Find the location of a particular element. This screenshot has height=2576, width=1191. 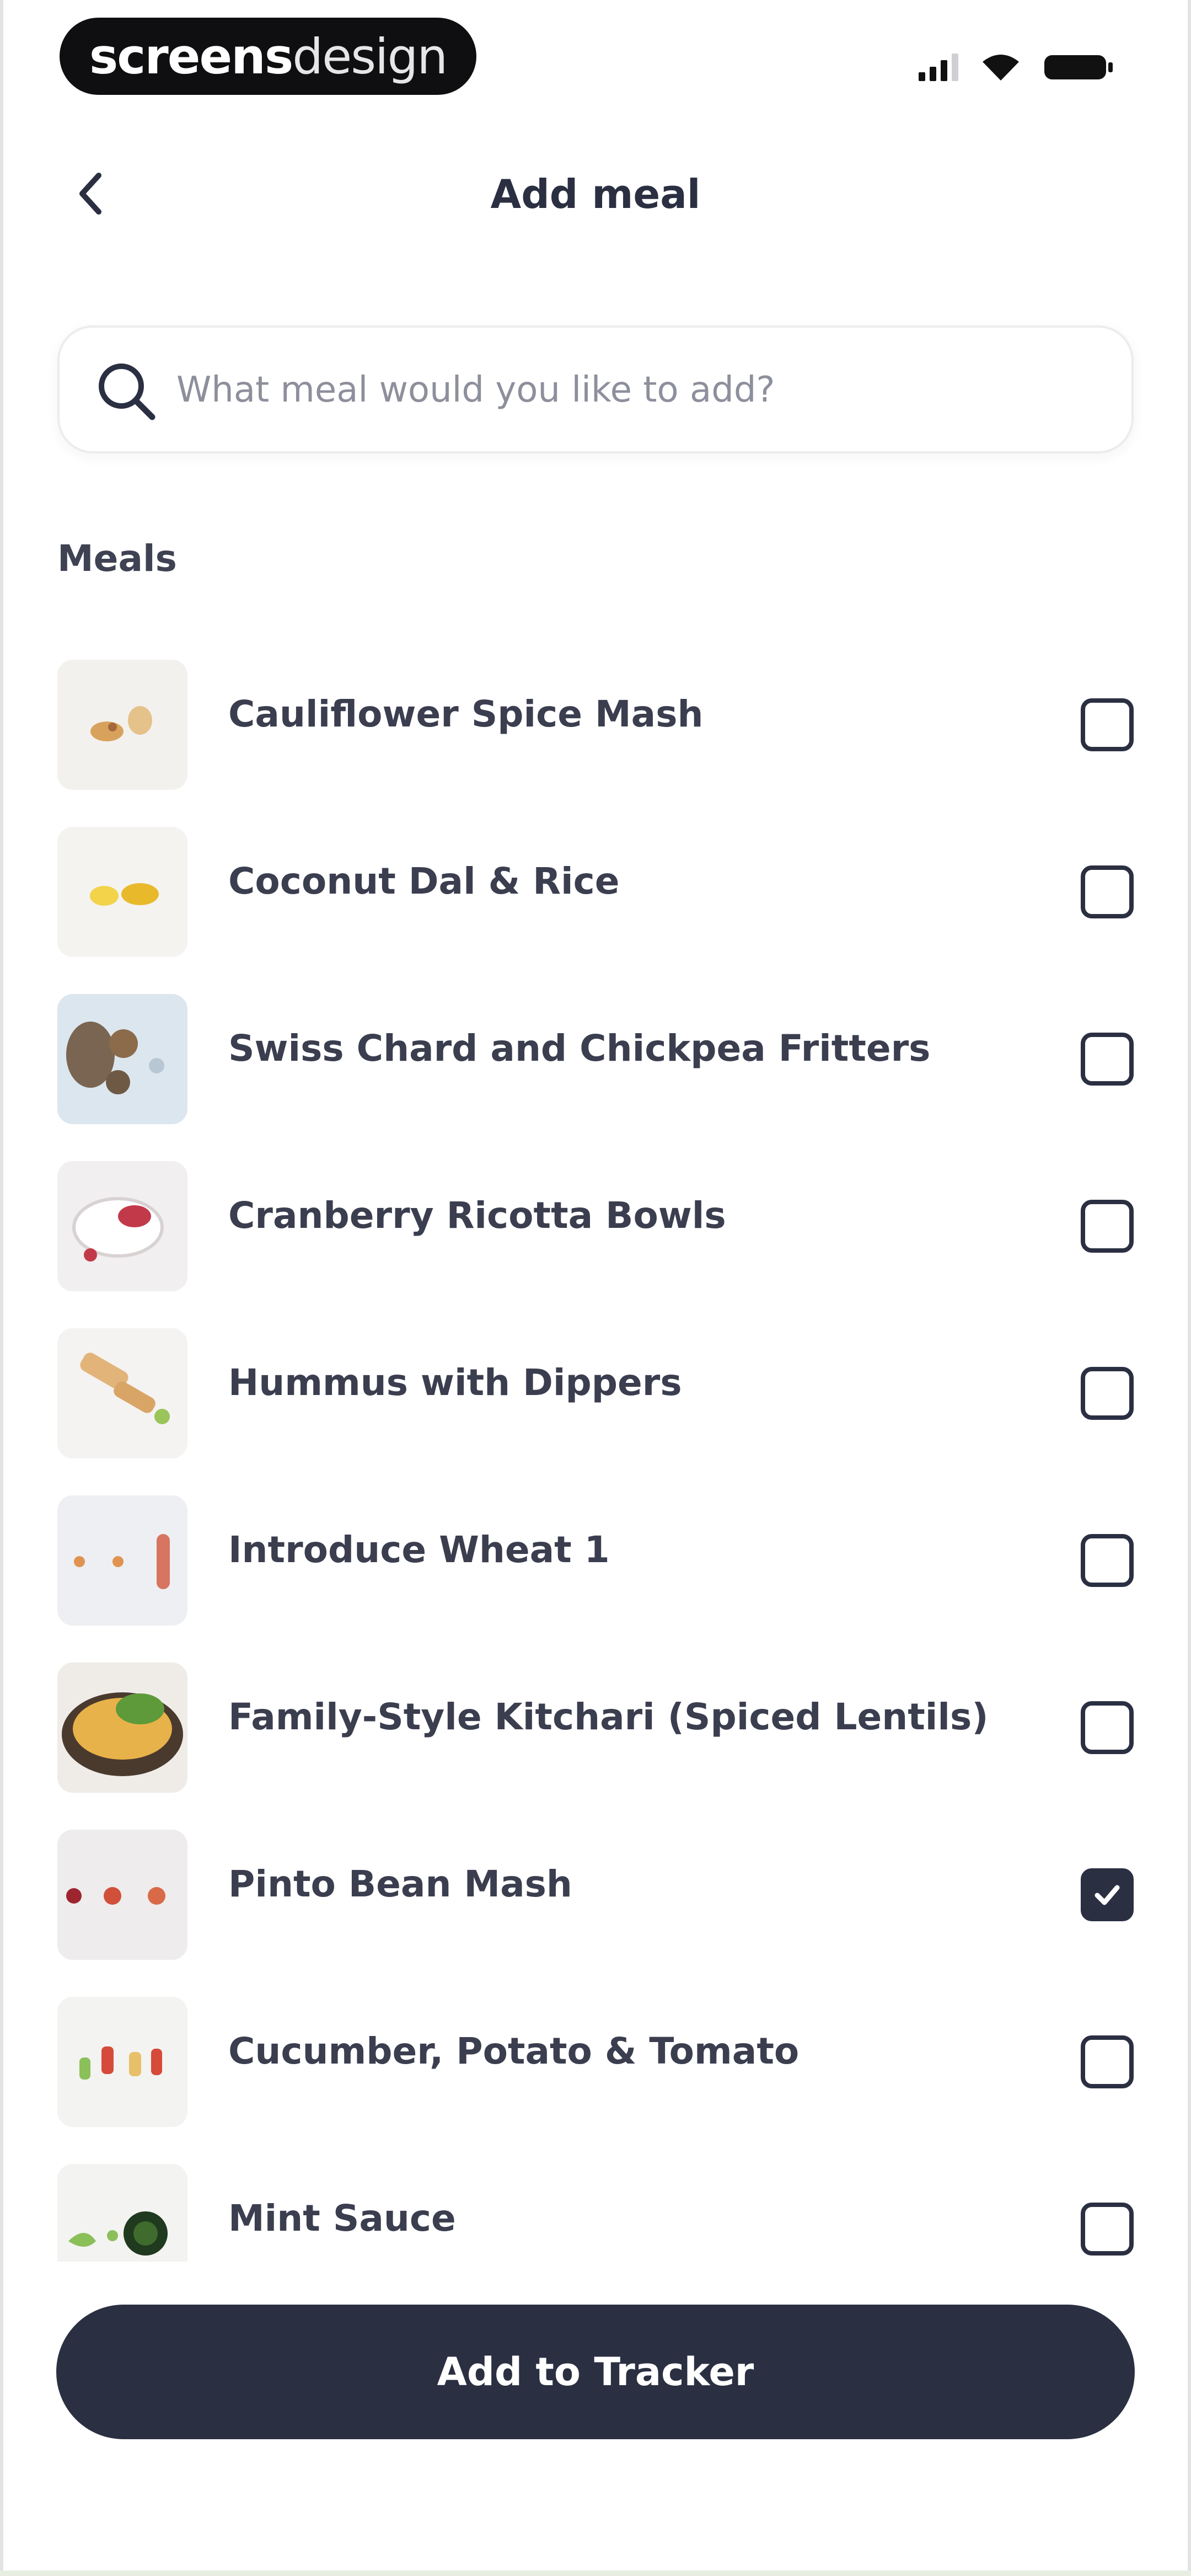

meal-row-cauliflower-spice-mash: Cauliflower Spice Mash is located at coordinates (595, 736).